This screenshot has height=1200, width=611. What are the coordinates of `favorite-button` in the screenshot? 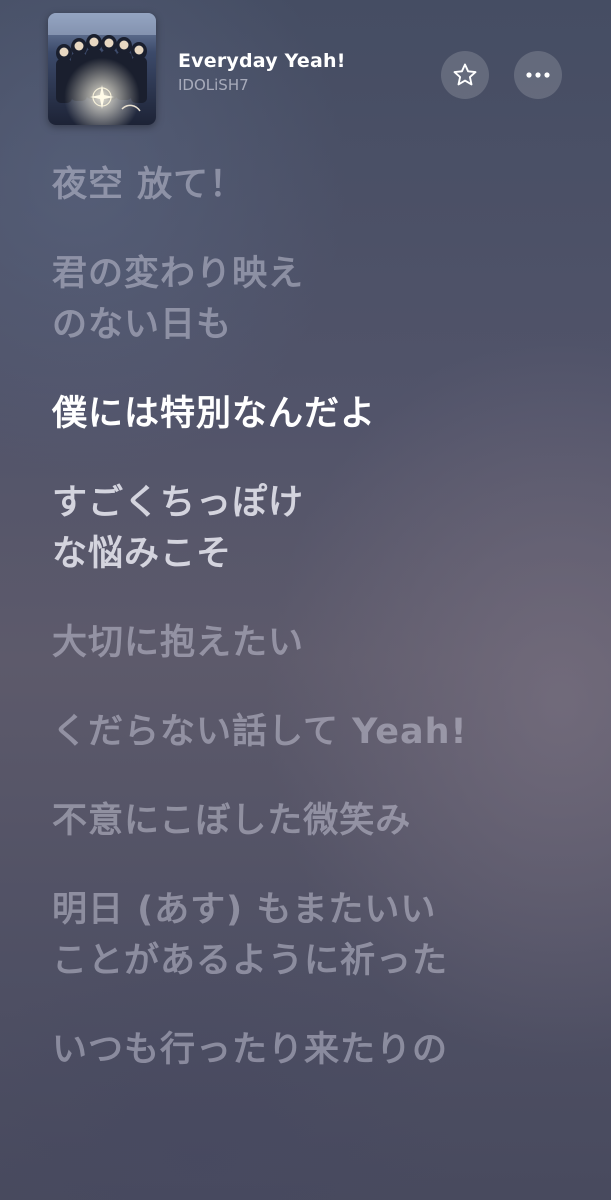 It's located at (465, 75).